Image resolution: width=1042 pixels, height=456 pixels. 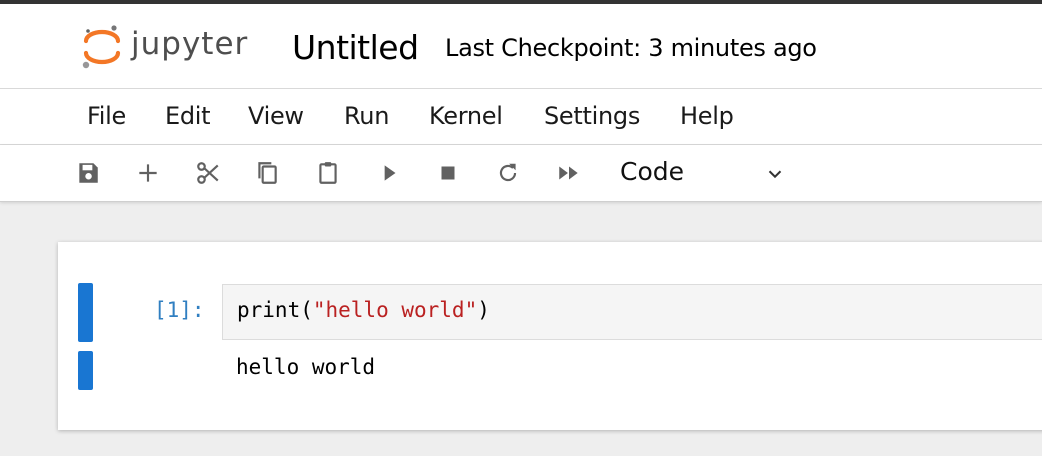 I want to click on code-line: print("hello world"), so click(x=363, y=310).